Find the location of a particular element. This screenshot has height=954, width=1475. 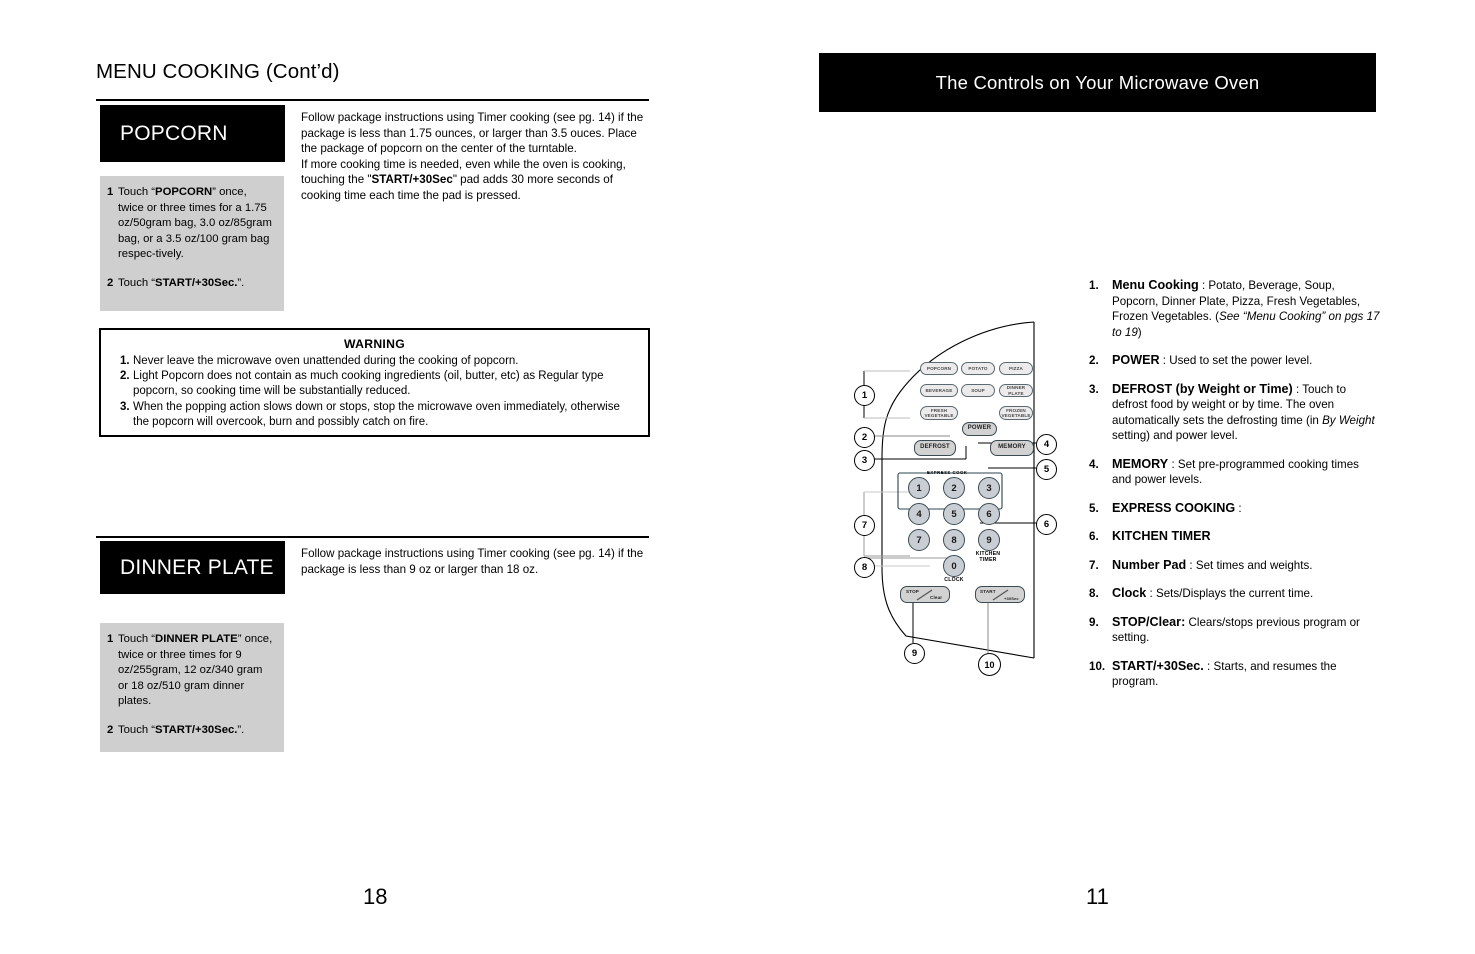

panel-key-9: 9 is located at coordinates (989, 540).